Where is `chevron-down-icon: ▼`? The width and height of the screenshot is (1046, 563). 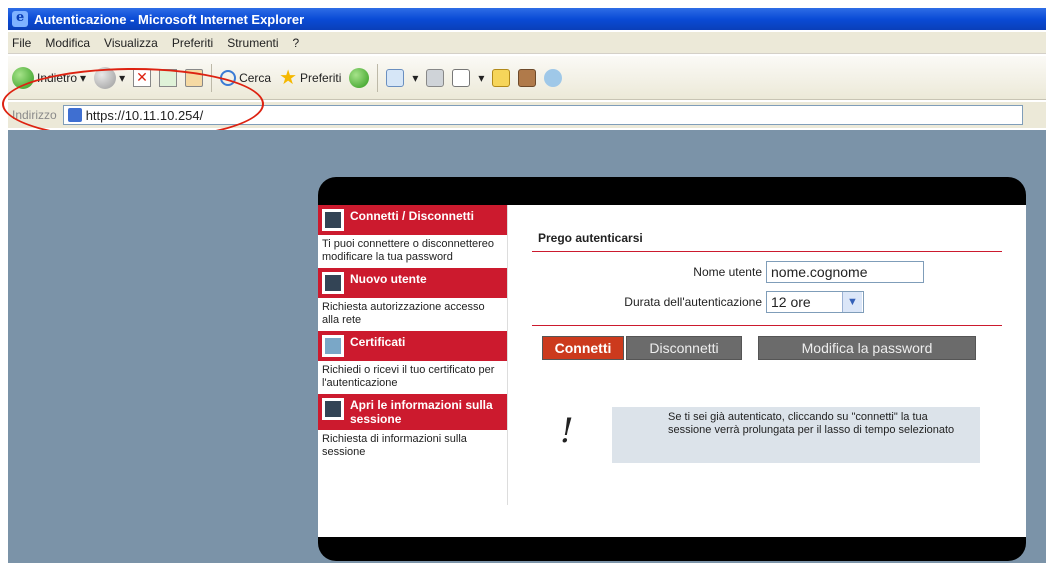 chevron-down-icon: ▼ is located at coordinates (852, 302).